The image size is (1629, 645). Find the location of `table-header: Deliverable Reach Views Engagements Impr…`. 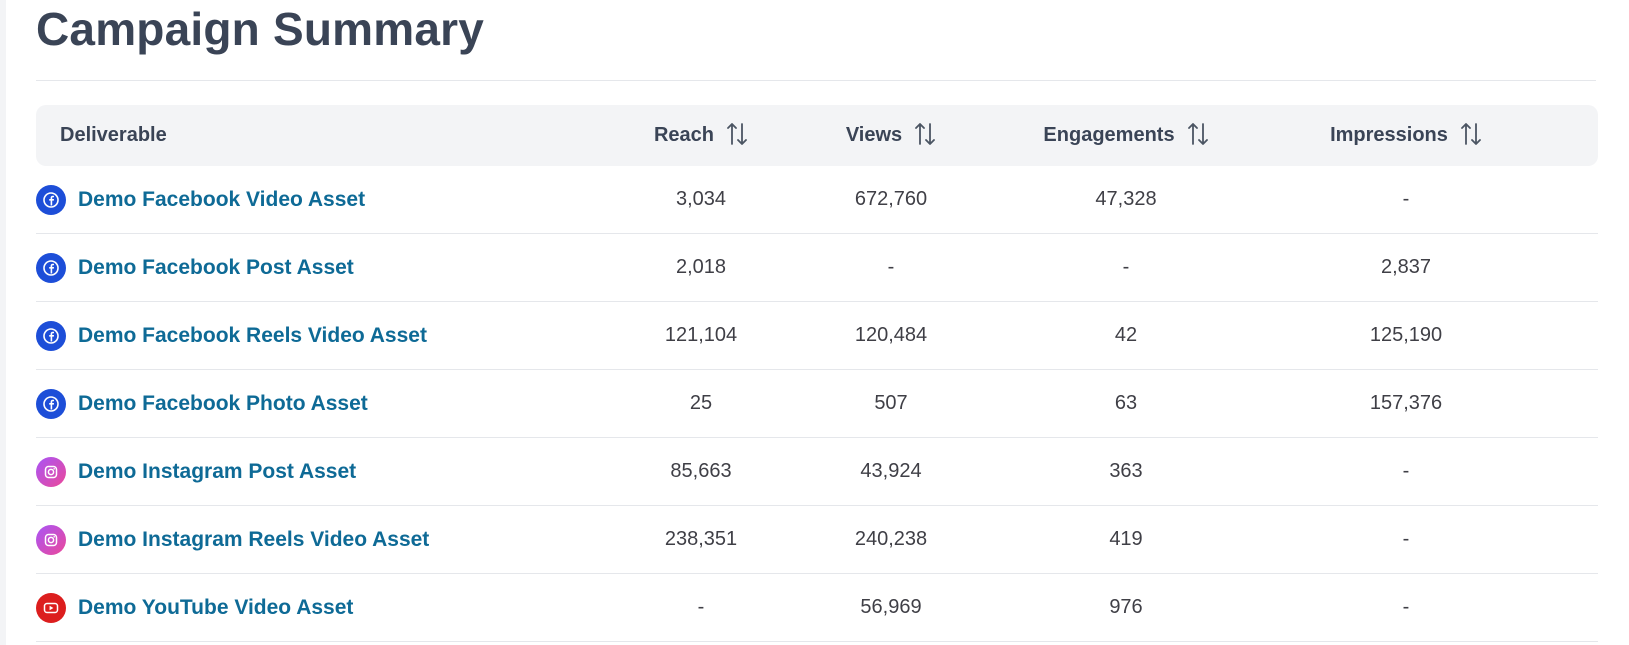

table-header: Deliverable Reach Views Engagements Impr… is located at coordinates (817, 135).